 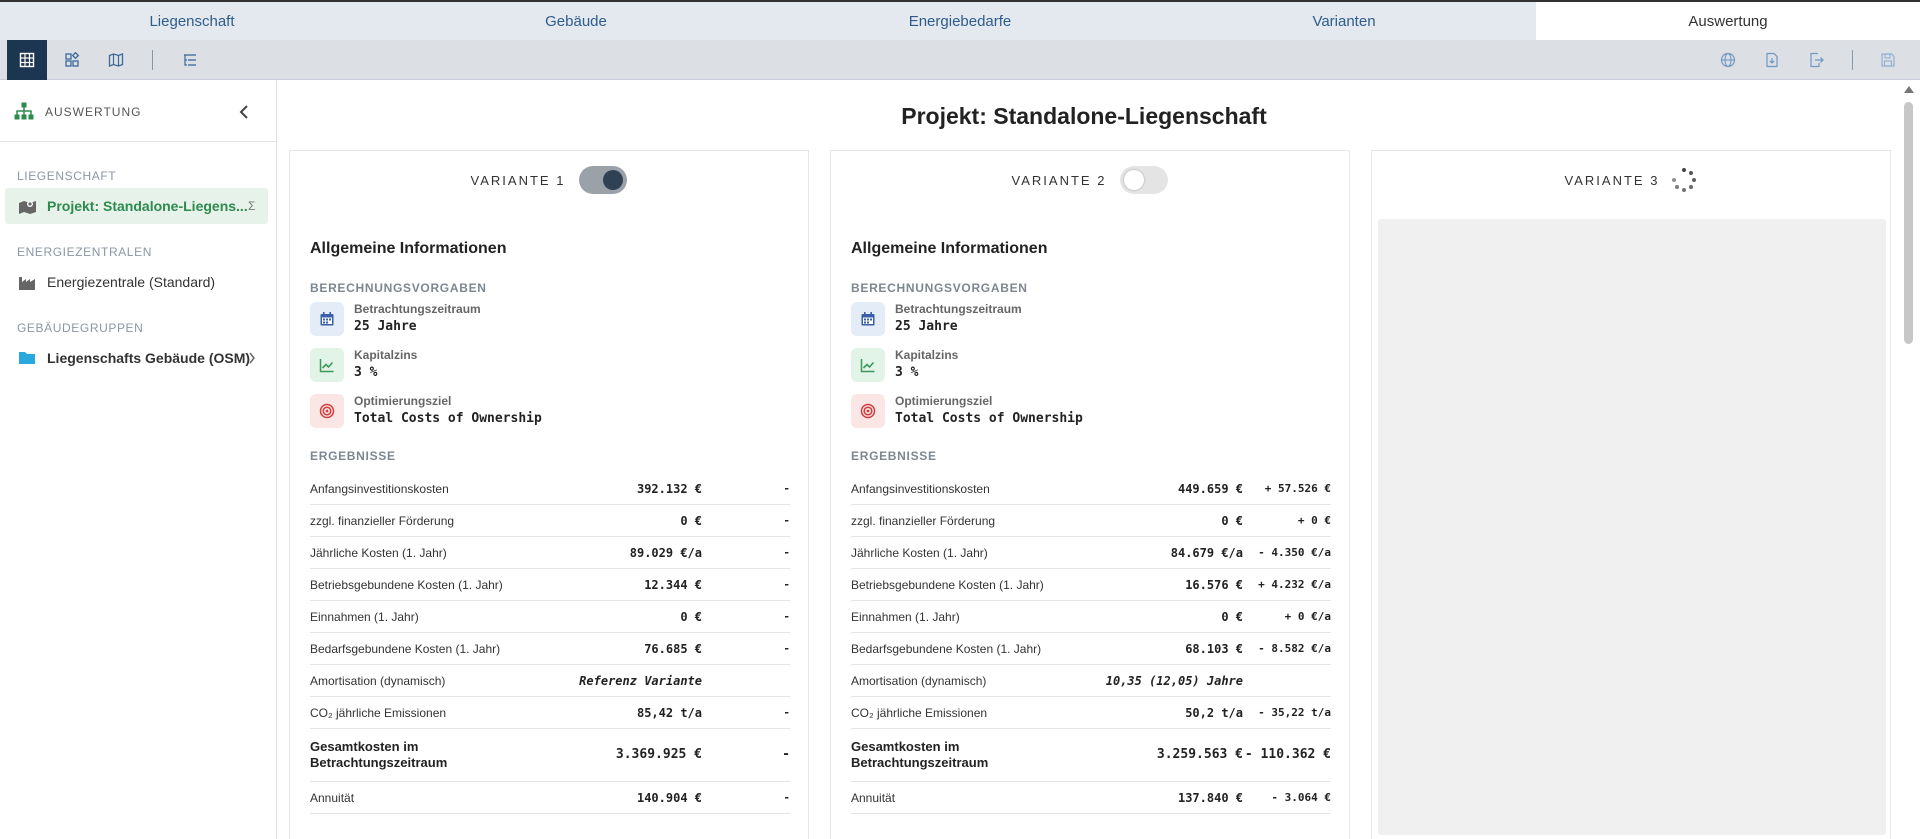 I want to click on save-icon, so click(x=1888, y=60).